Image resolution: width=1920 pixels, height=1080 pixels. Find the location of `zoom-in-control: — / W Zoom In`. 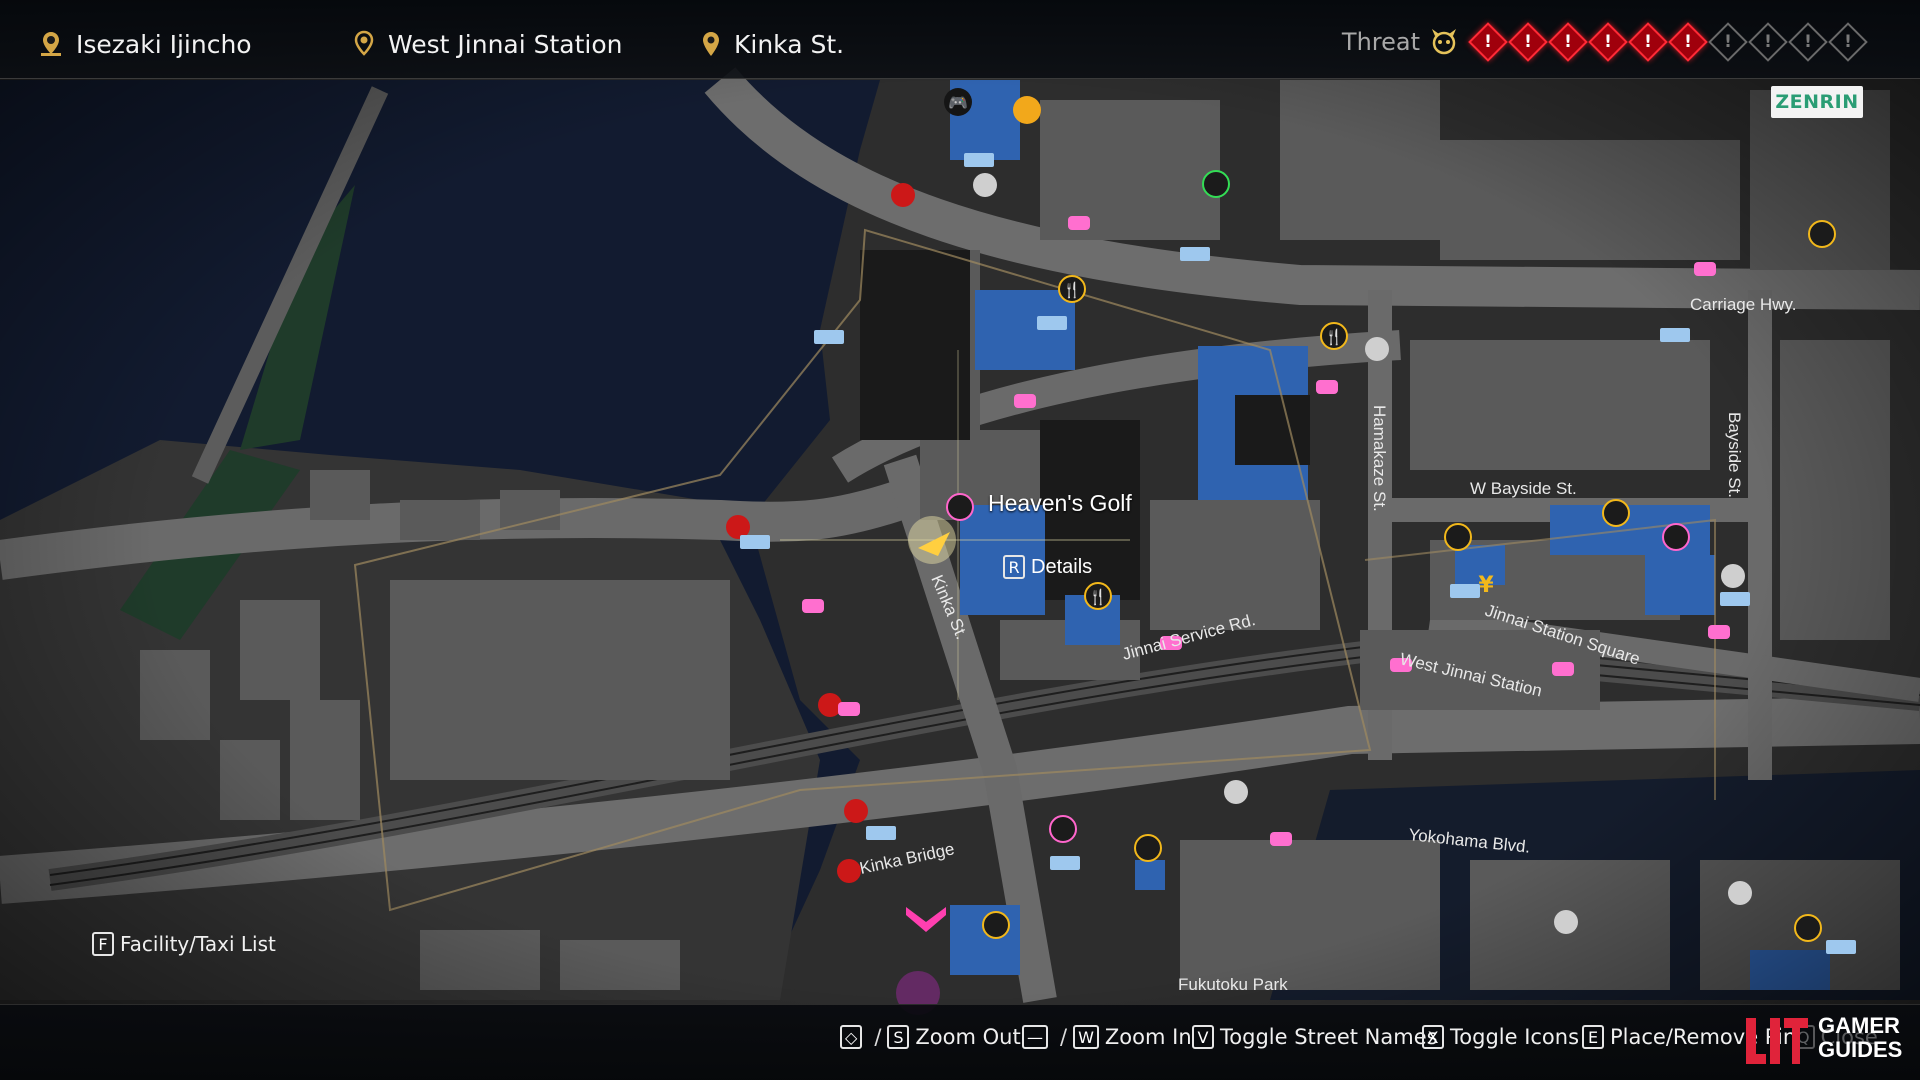

zoom-in-control: — / W Zoom In is located at coordinates (1107, 1037).